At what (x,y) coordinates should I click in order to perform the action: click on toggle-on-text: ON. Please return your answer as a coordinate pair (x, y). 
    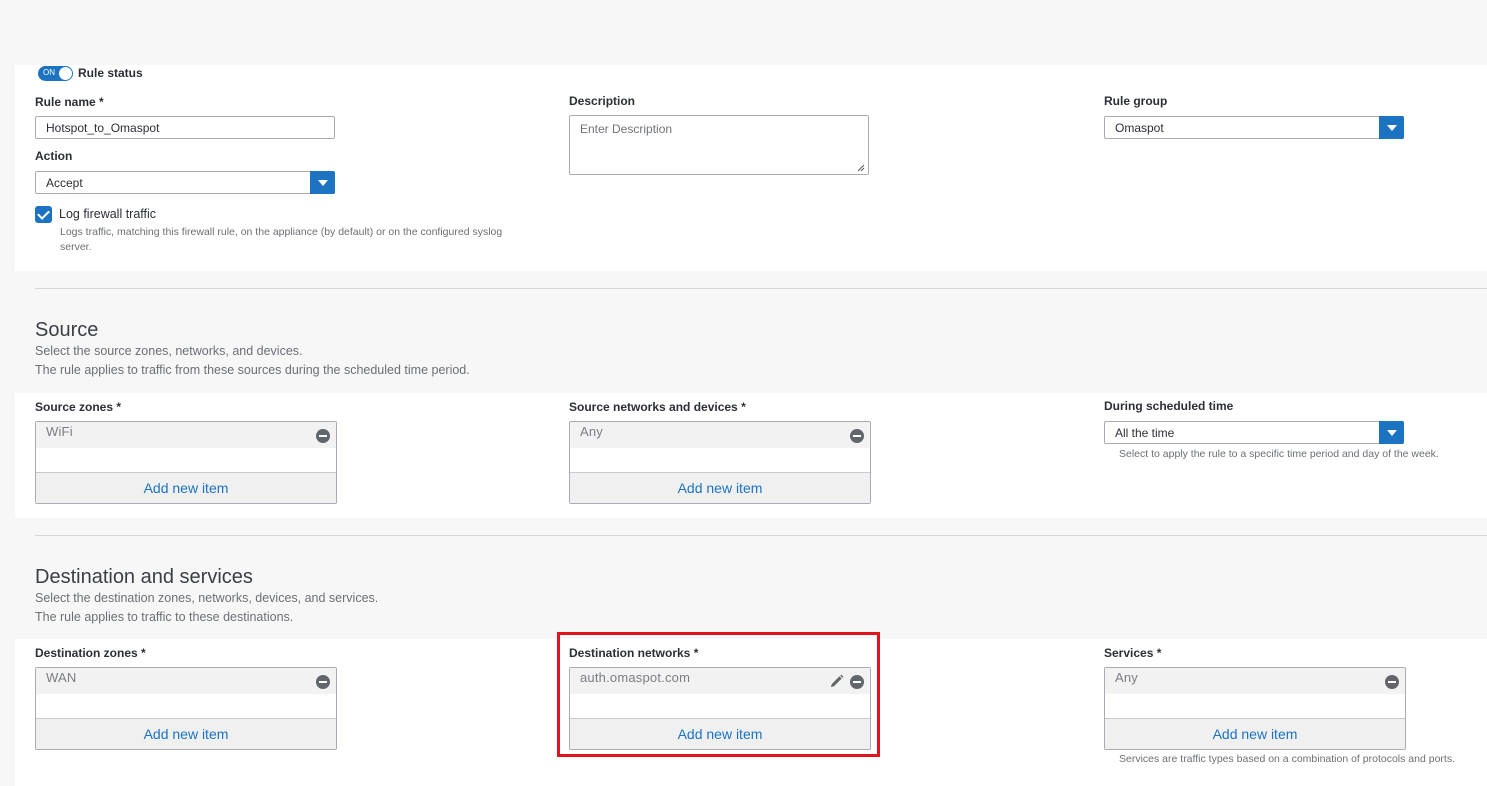
    Looking at the image, I should click on (49, 72).